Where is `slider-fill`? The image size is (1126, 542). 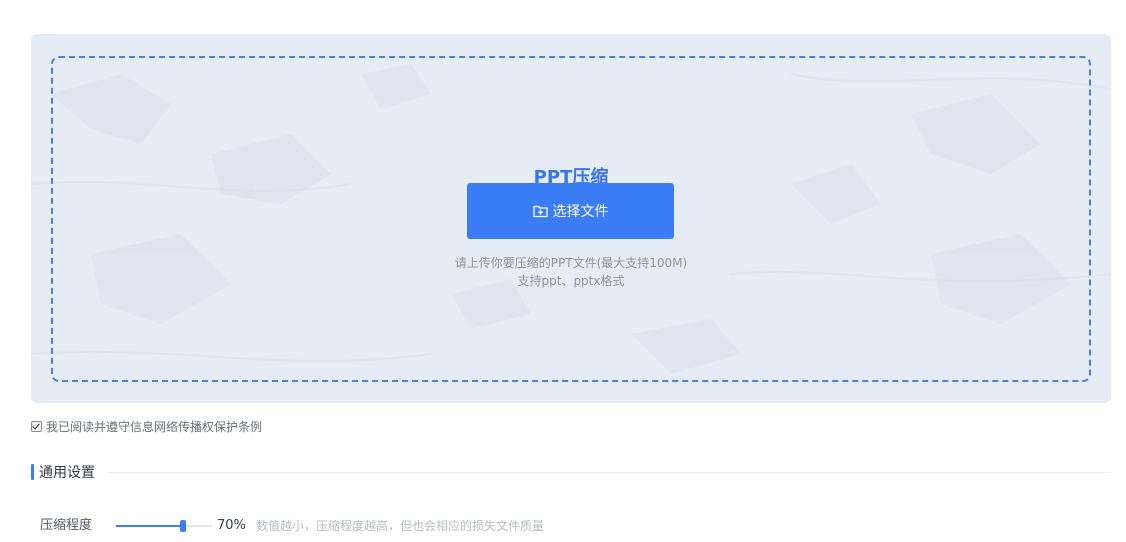 slider-fill is located at coordinates (150, 526).